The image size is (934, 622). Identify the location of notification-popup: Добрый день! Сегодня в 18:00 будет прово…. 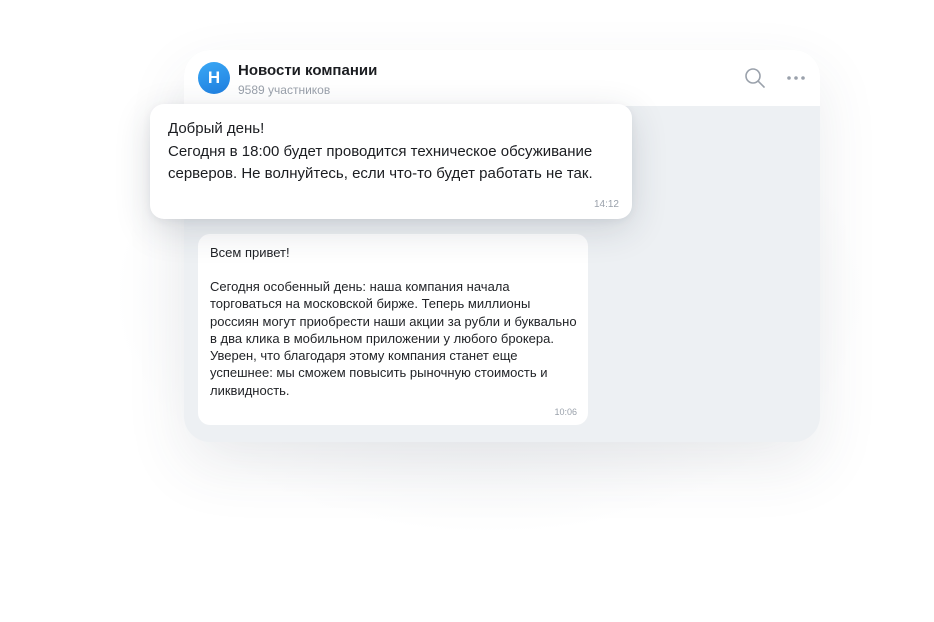
(391, 161).